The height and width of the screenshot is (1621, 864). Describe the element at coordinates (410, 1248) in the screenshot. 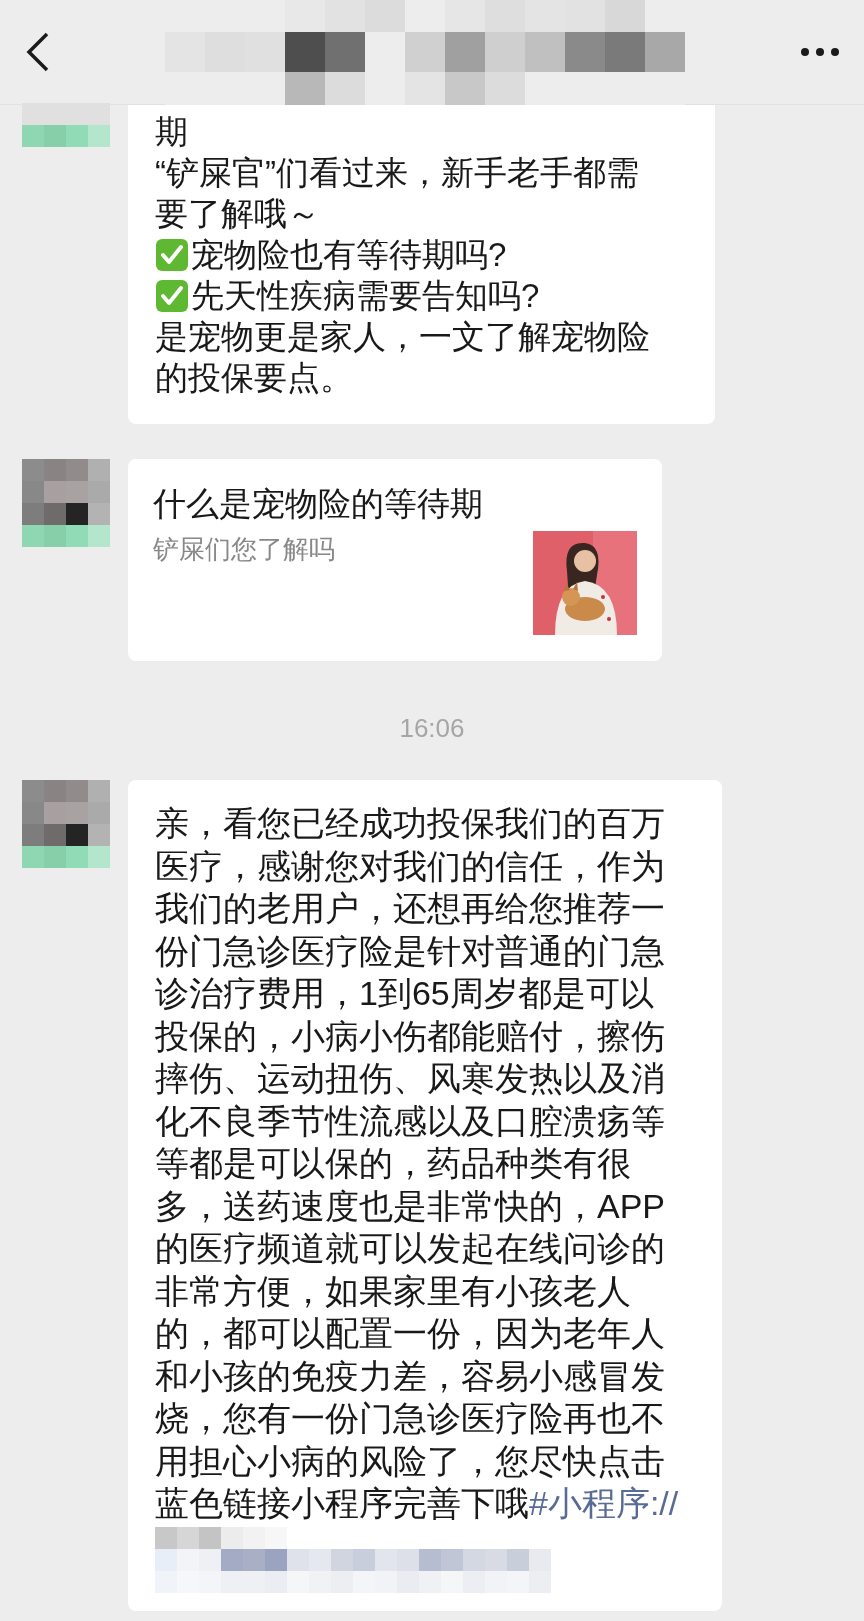

I see `message-text: 的医疗频道就可以发起在线问诊的` at that location.